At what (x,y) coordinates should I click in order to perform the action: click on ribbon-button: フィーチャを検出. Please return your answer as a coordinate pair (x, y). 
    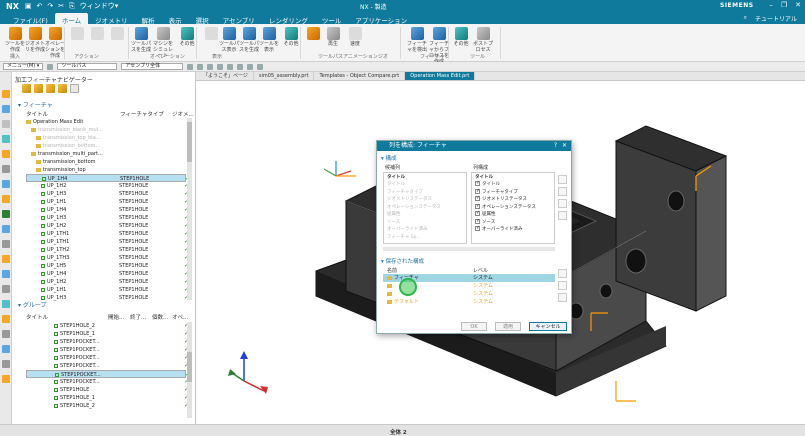
    Looking at the image, I should click on (417, 40).